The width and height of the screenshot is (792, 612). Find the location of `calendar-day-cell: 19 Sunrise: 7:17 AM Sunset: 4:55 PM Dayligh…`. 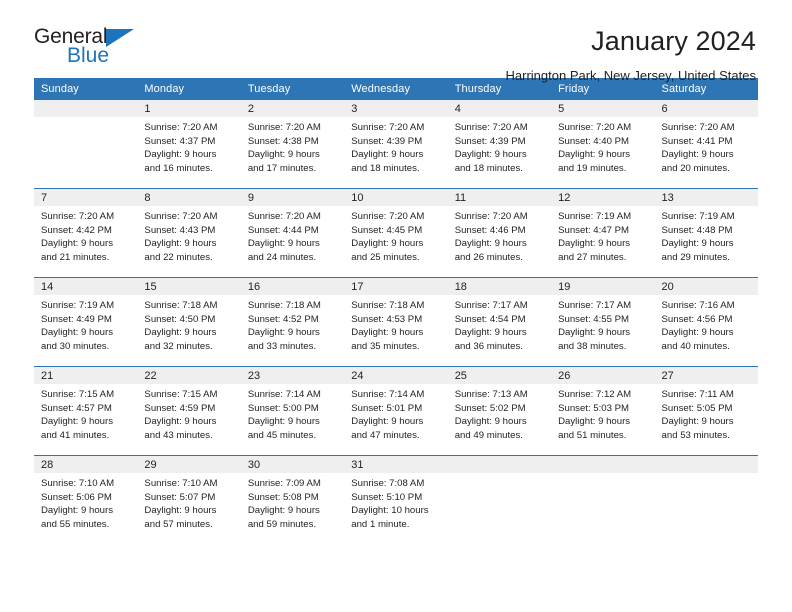

calendar-day-cell: 19 Sunrise: 7:17 AM Sunset: 4:55 PM Dayligh… is located at coordinates (603, 322).